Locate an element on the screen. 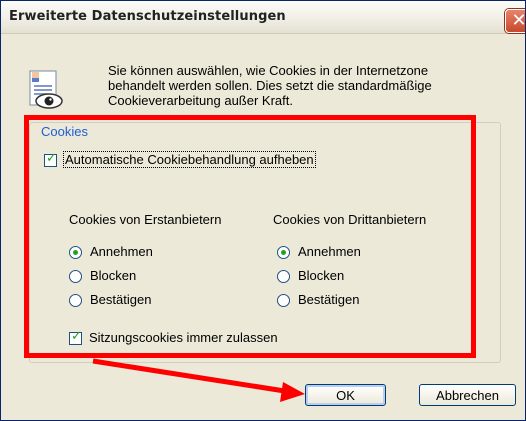 The image size is (526, 421). ok-button: OK is located at coordinates (345, 395).